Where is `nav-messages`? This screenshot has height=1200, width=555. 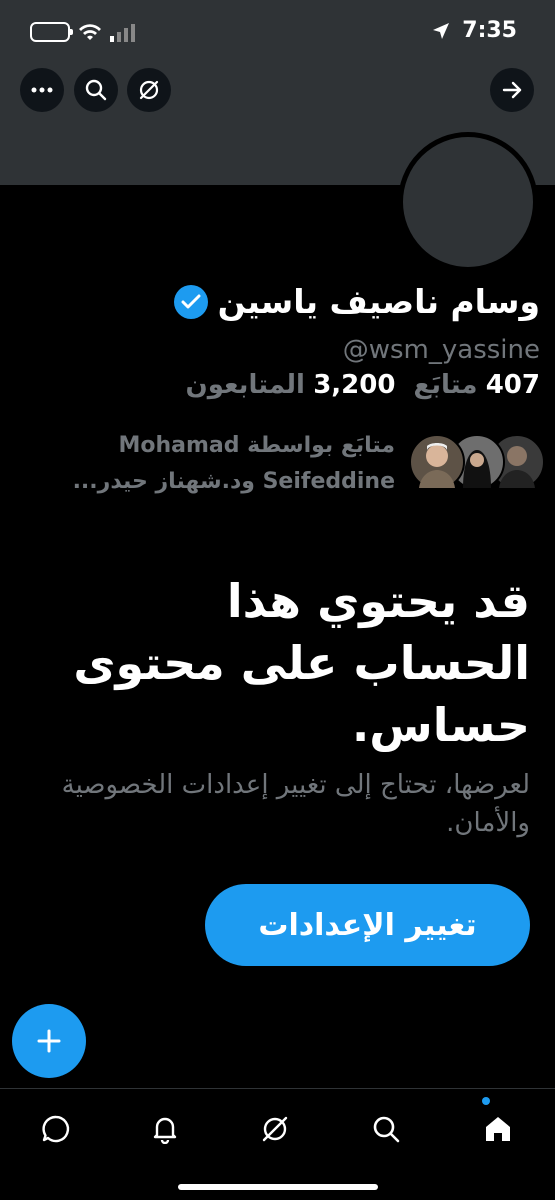
nav-messages is located at coordinates (56, 1129).